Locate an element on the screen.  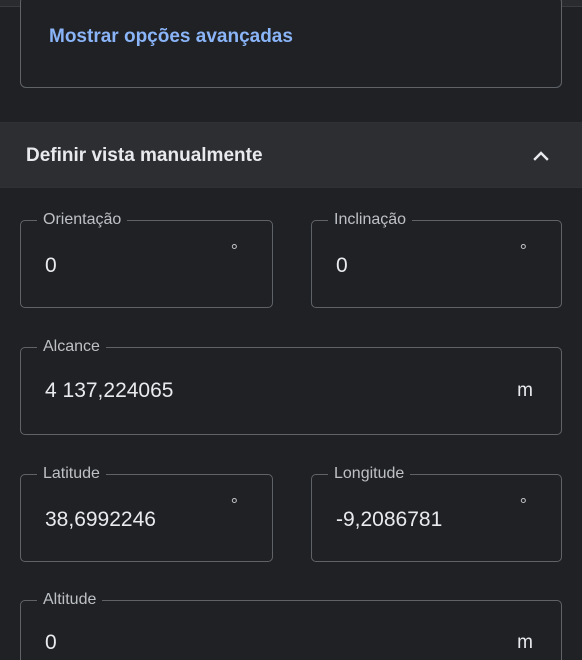
longitude-label: Longitude is located at coordinates (369, 474).